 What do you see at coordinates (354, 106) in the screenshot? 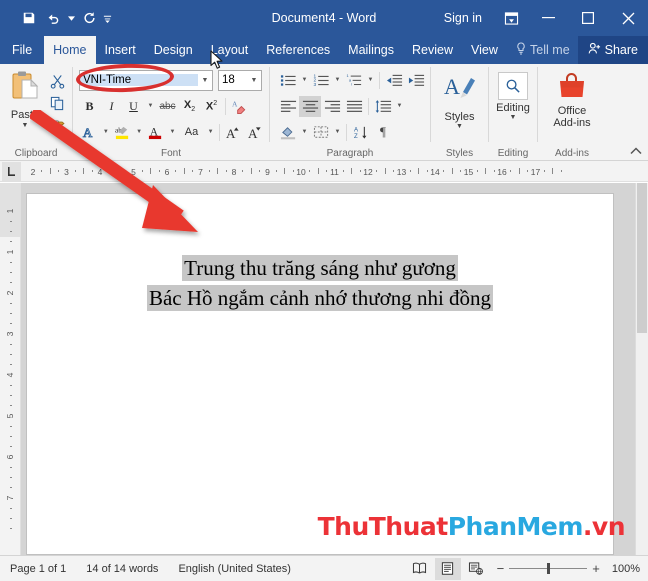
I see `justify-icon` at bounding box center [354, 106].